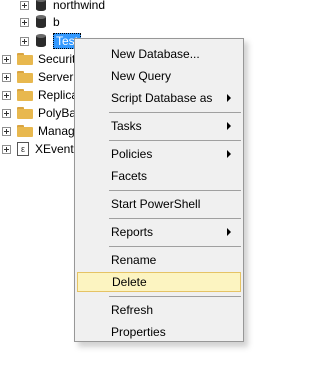  I want to click on menu-item-reports: Reports, so click(159, 232).